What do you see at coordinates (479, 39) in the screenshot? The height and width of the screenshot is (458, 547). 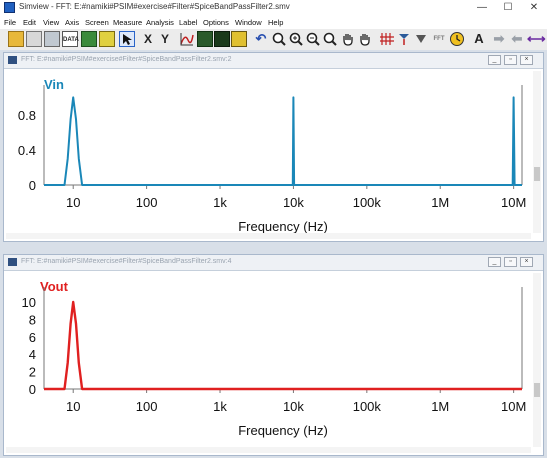 I see `text-label-button: A` at bounding box center [479, 39].